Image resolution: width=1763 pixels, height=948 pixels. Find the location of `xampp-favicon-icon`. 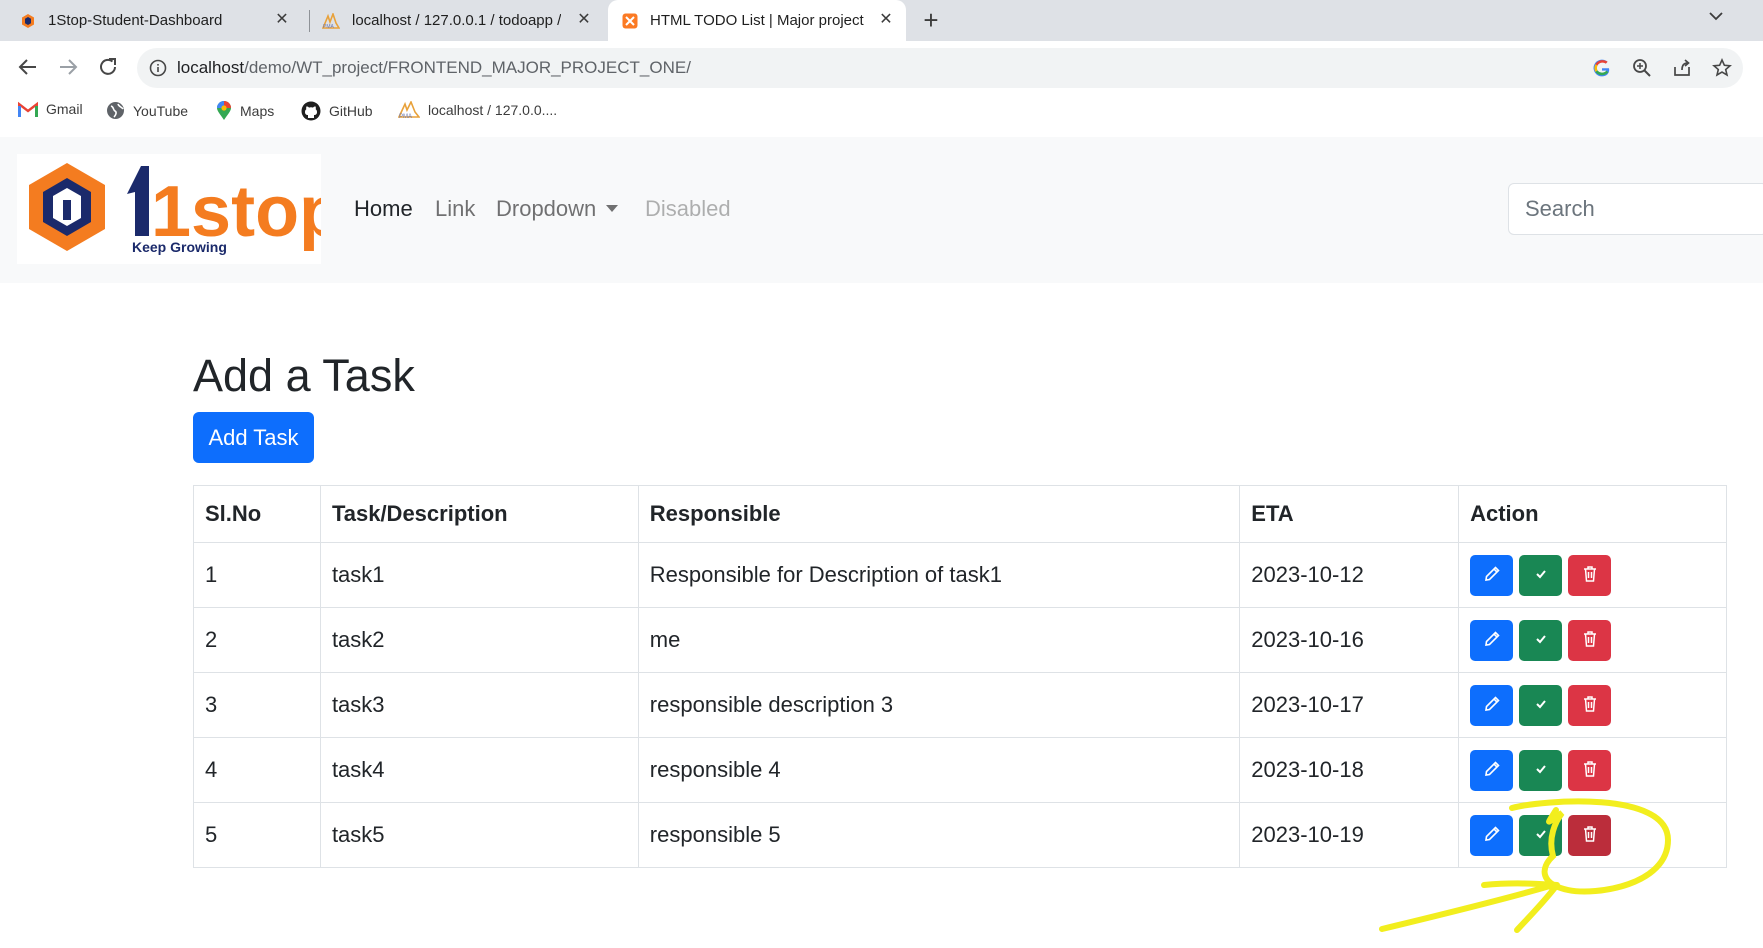

xampp-favicon-icon is located at coordinates (630, 20).